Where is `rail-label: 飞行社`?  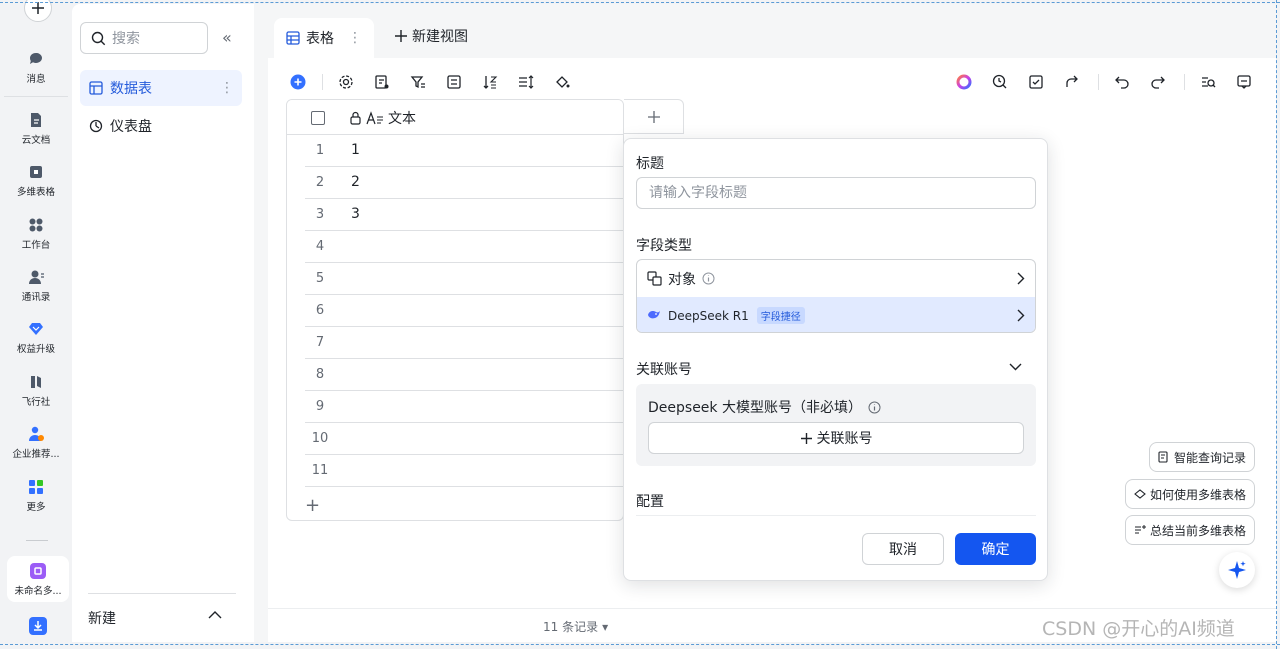 rail-label: 飞行社 is located at coordinates (36, 402).